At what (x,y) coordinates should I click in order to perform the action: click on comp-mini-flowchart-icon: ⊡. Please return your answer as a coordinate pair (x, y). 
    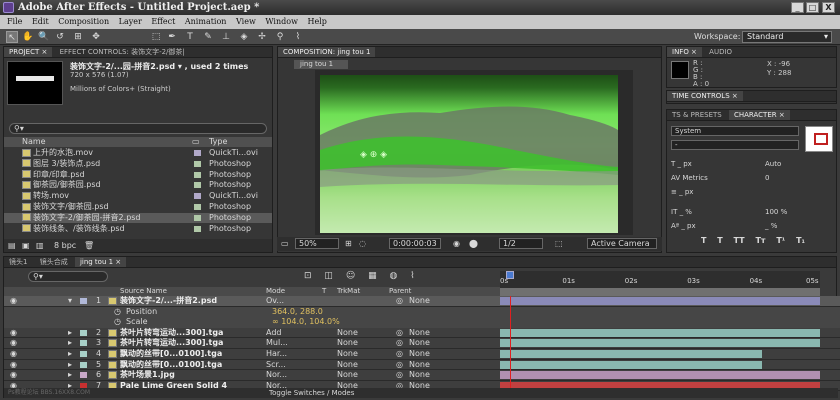
    Looking at the image, I should click on (308, 276).